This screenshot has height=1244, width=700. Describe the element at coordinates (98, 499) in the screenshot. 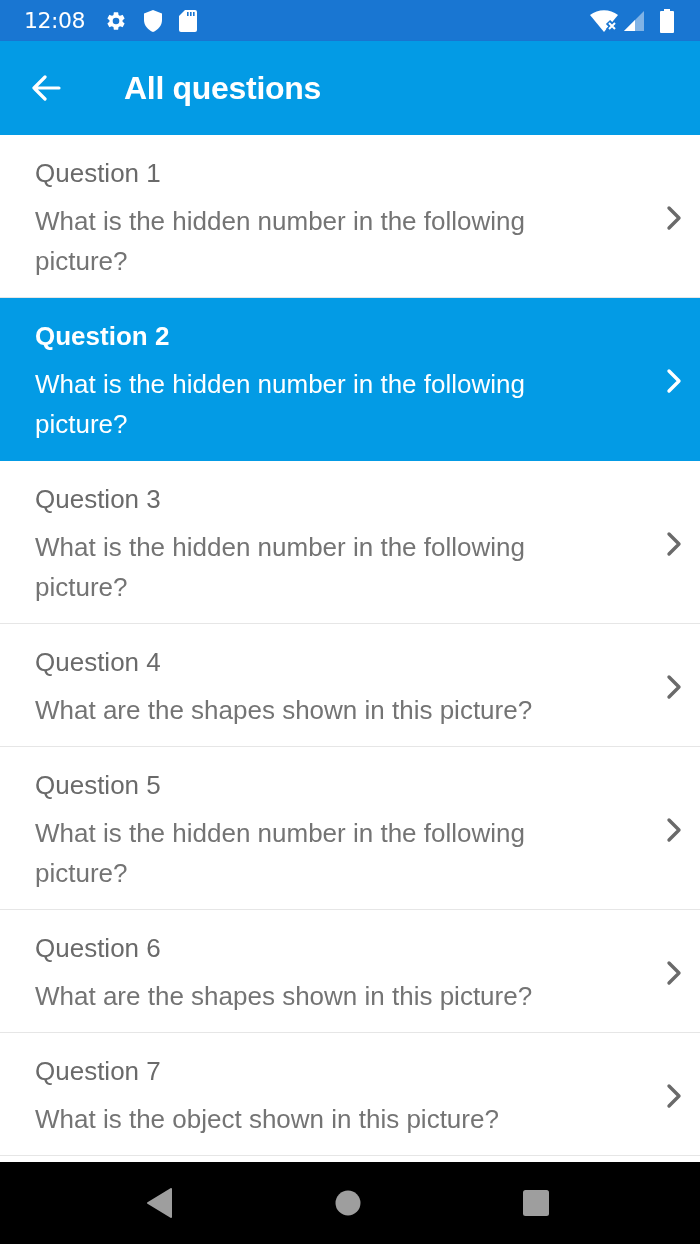

I see `question-title: Question 3` at that location.